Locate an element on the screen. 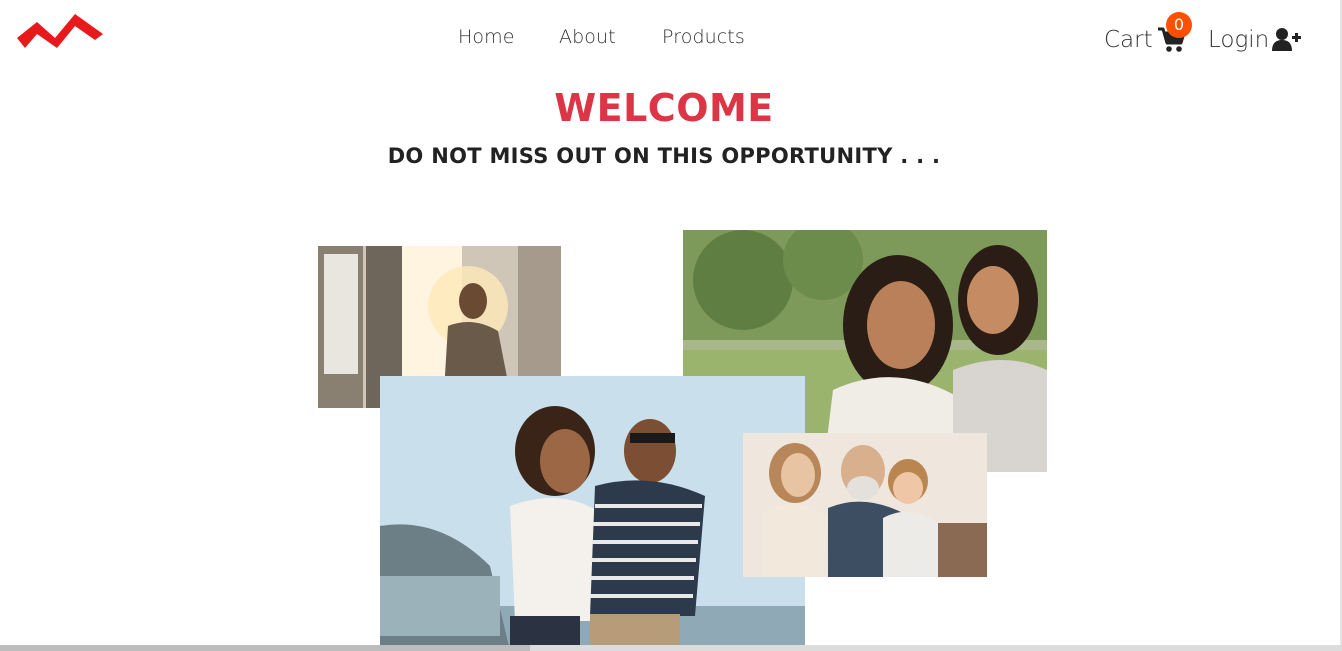  nav-link-about: About is located at coordinates (587, 37).